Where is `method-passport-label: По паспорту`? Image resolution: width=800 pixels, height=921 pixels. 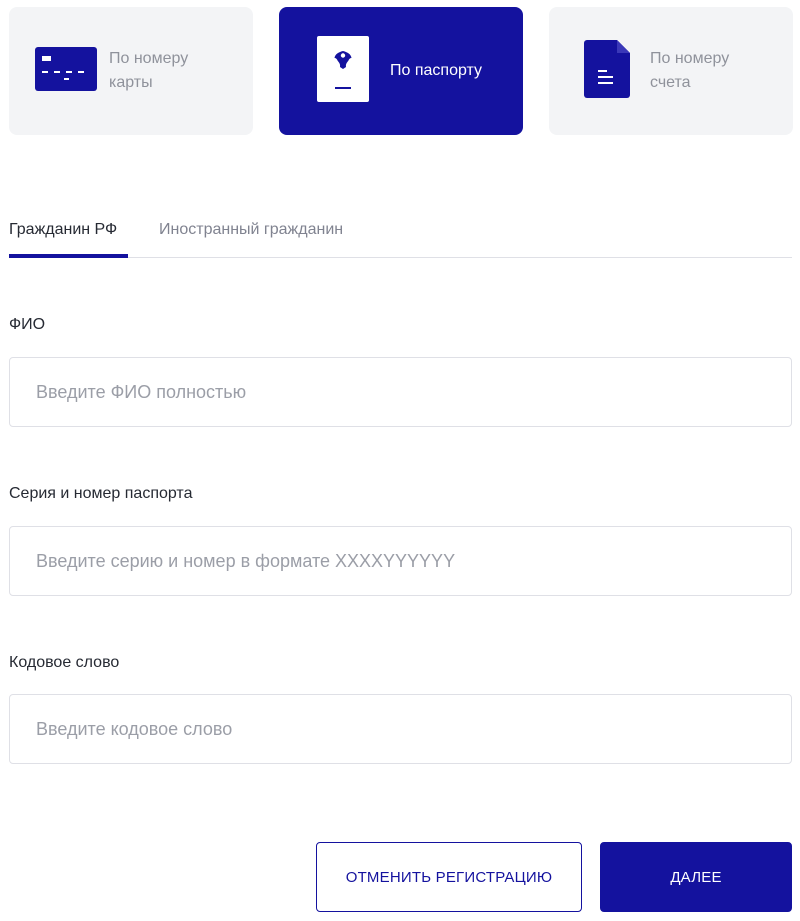 method-passport-label: По паспорту is located at coordinates (436, 70).